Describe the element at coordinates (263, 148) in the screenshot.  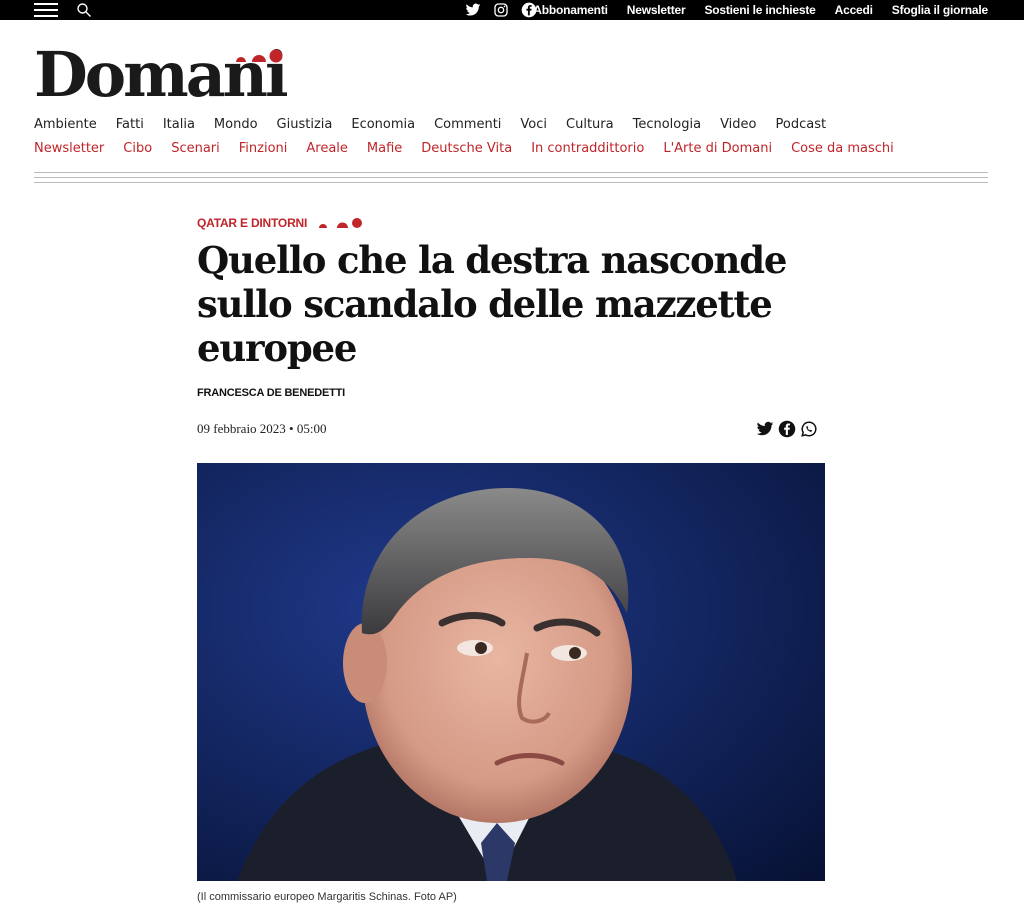
I see `nav-finzioni: Finzioni` at that location.